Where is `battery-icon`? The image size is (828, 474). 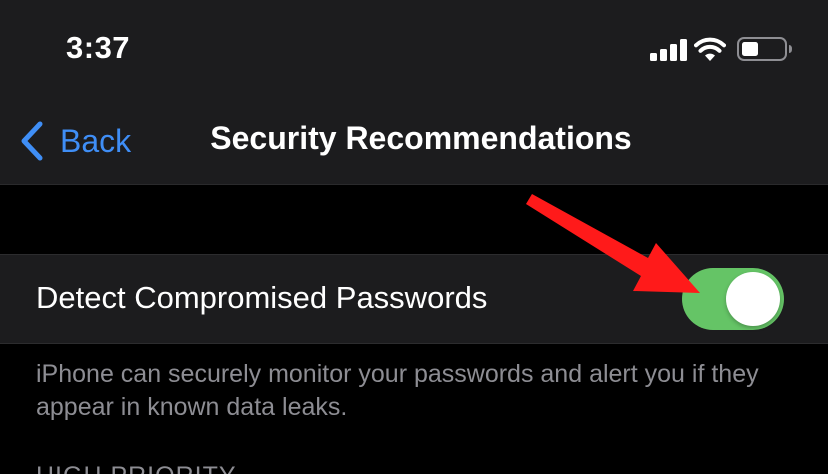
battery-icon is located at coordinates (764, 49).